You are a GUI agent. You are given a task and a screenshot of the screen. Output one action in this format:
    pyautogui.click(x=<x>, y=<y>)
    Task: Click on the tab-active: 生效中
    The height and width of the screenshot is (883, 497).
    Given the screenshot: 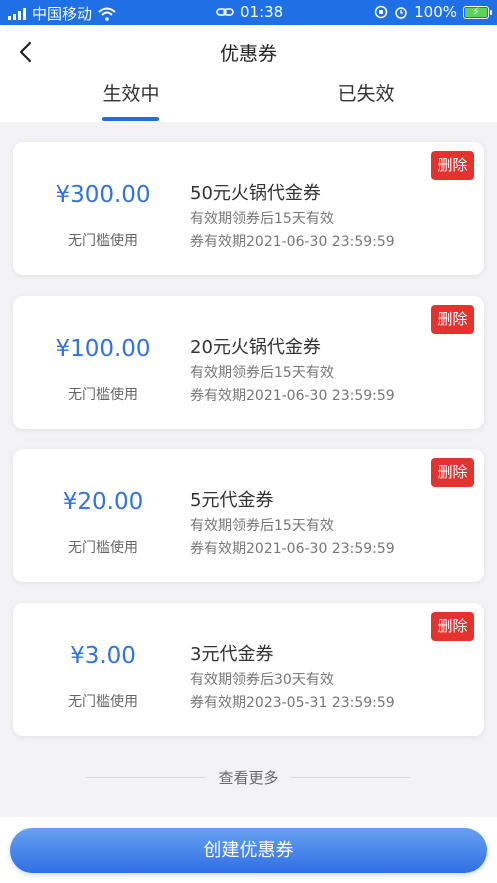 What is the action you would take?
    pyautogui.click(x=131, y=92)
    